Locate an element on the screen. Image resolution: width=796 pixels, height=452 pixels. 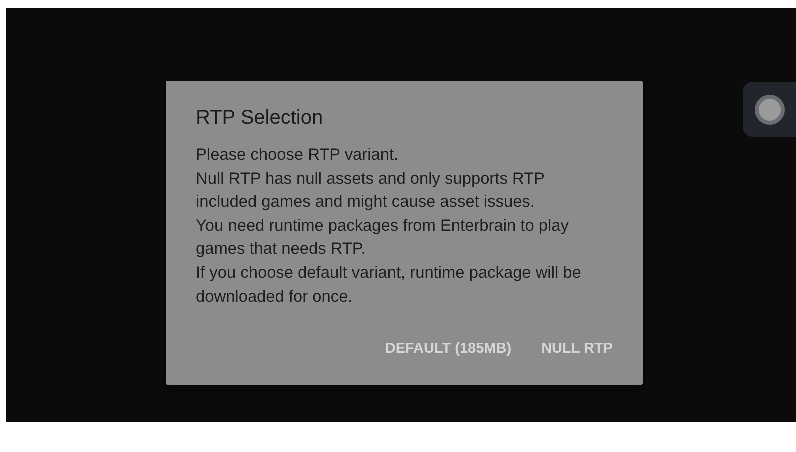
dialog-title: RTP Selection is located at coordinates (260, 118).